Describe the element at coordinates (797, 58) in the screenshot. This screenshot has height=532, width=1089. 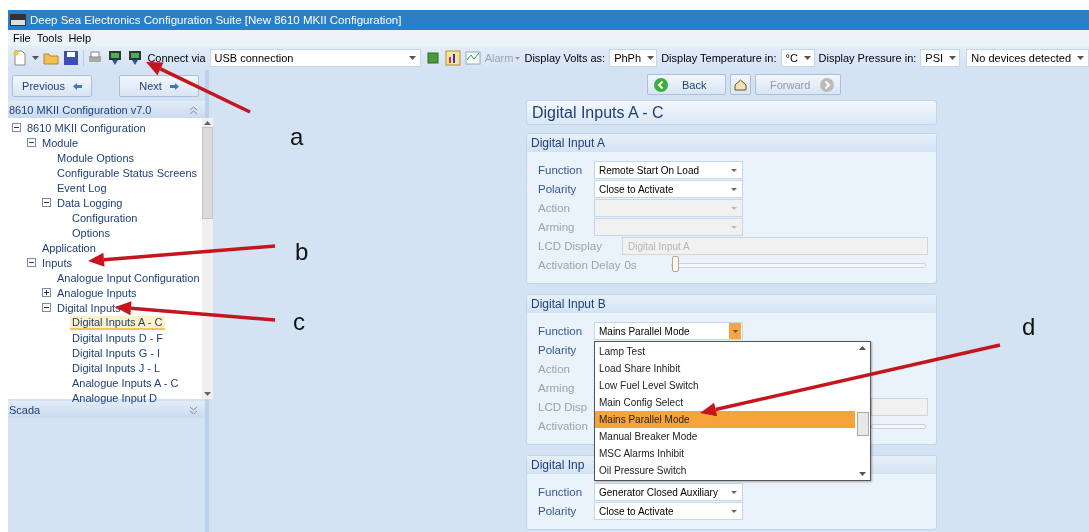
I see `temperature-dropdown: °C` at that location.